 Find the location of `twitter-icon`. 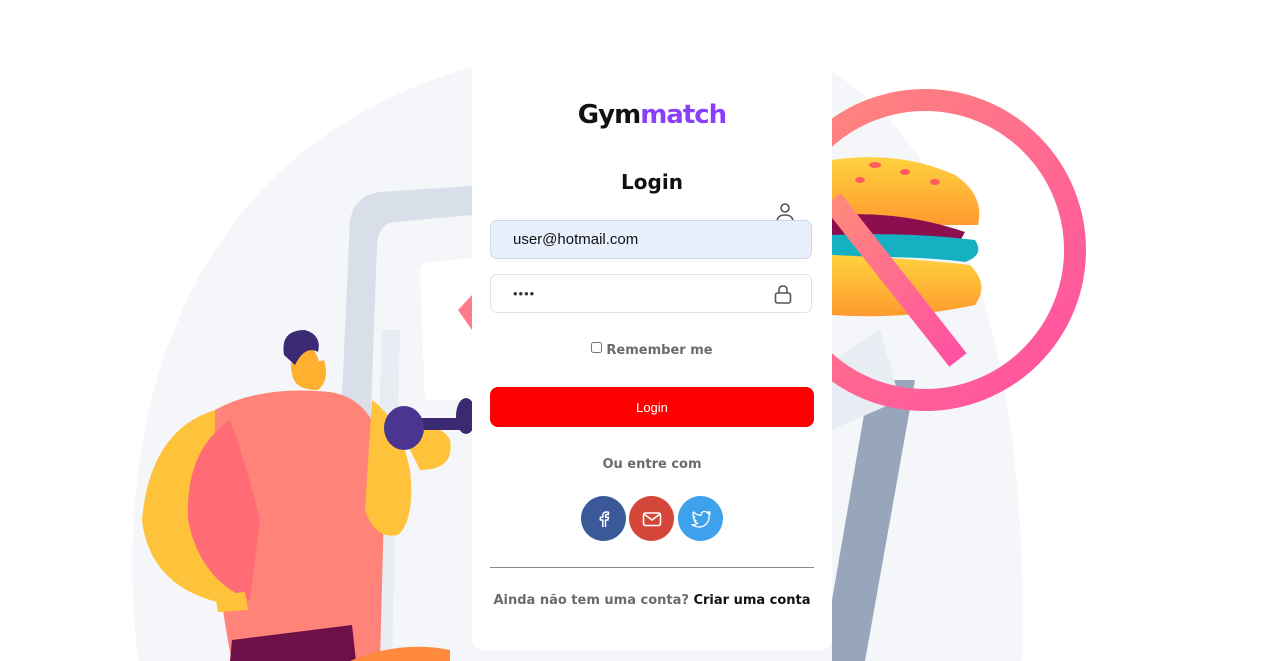

twitter-icon is located at coordinates (700, 519).